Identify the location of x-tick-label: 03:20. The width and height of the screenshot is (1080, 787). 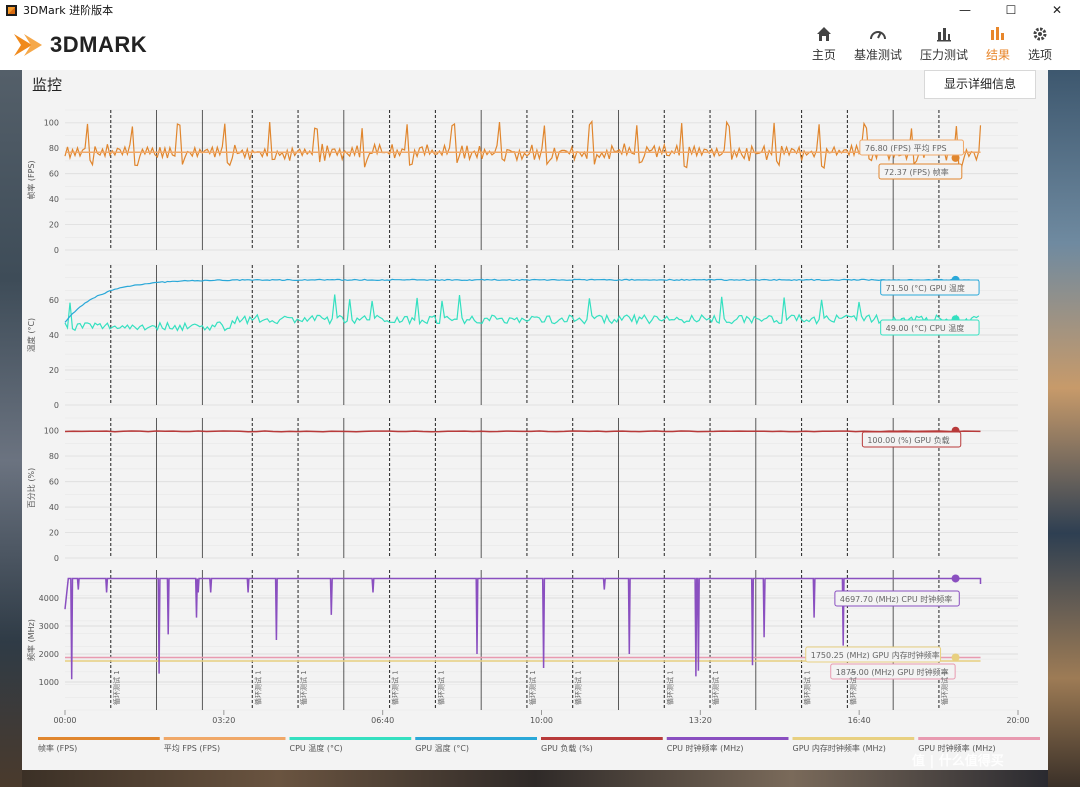
(223, 720).